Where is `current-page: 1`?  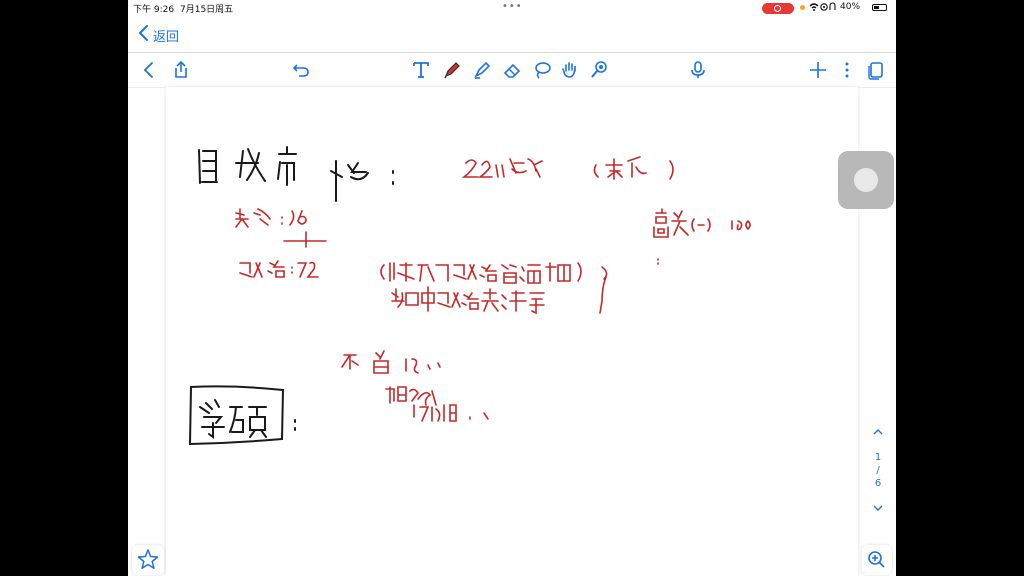
current-page: 1 is located at coordinates (878, 457).